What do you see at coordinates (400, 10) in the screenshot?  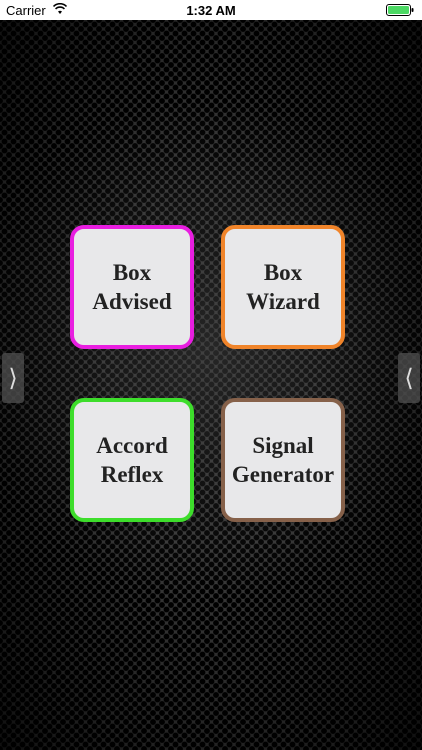 I see `battery-icon` at bounding box center [400, 10].